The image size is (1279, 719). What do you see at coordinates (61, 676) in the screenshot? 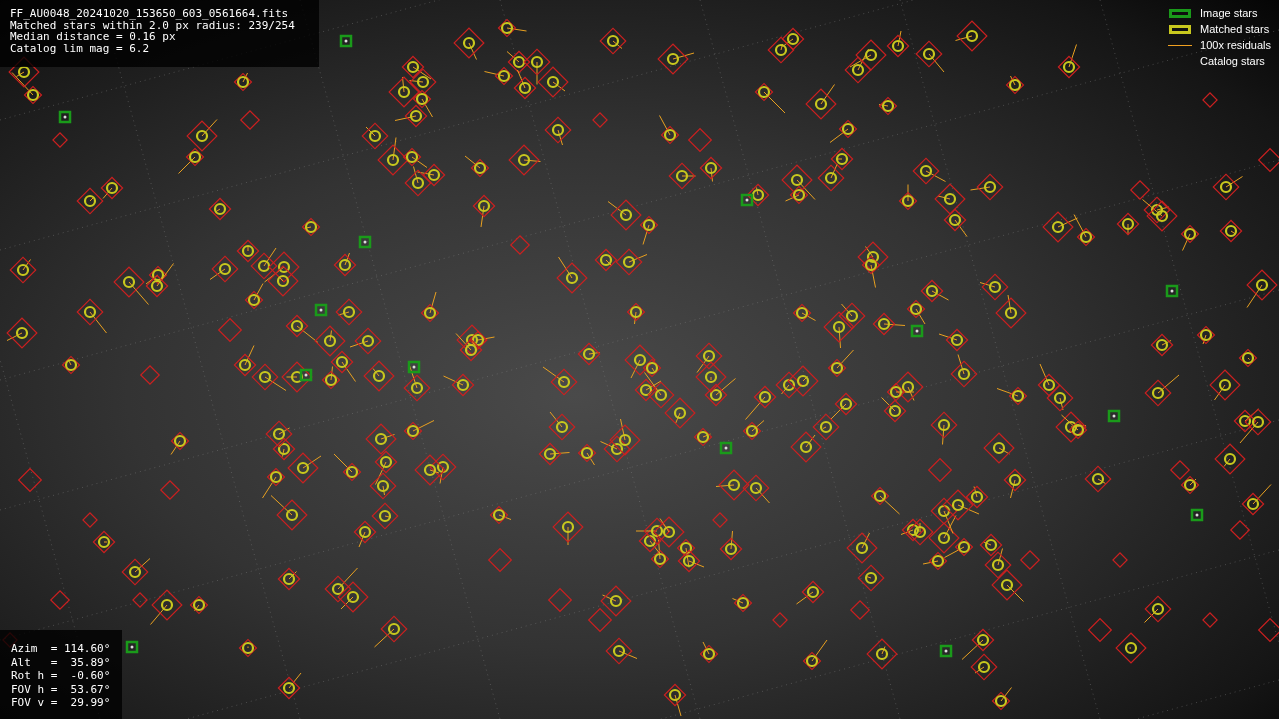
I see `pointing-line: Rot h = -0.60°` at bounding box center [61, 676].